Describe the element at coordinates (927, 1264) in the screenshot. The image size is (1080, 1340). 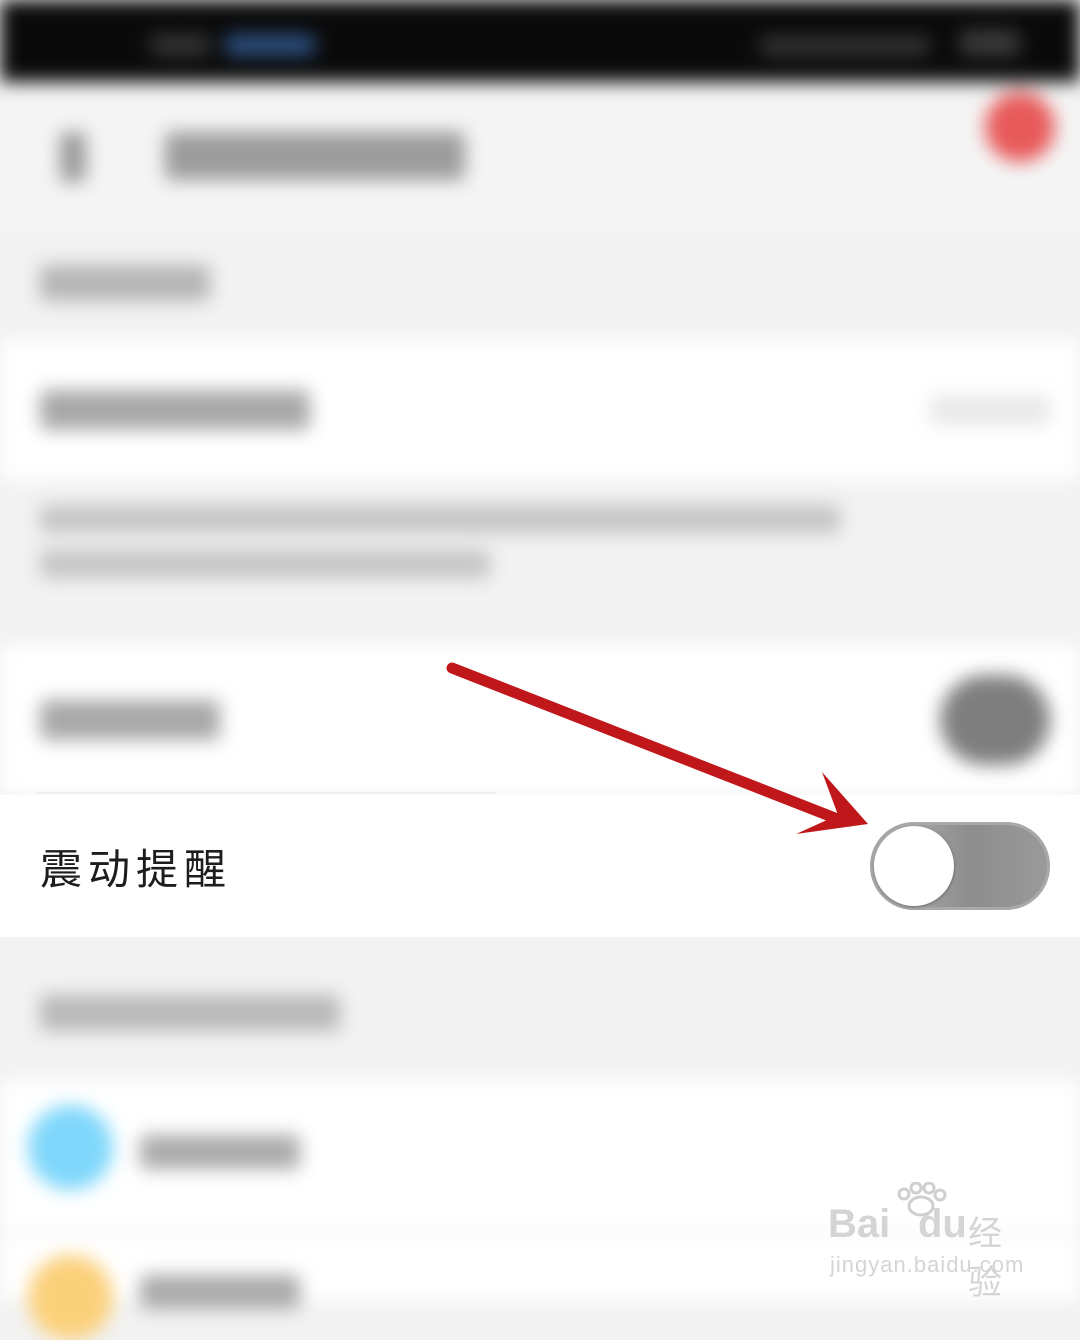
I see `watermark-url: jingyan.baidu.com` at that location.